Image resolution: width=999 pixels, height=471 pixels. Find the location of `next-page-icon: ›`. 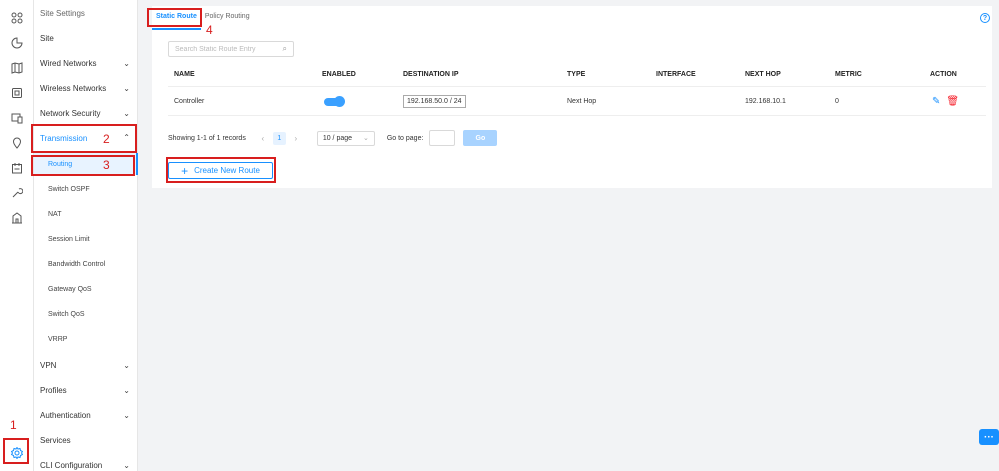

next-page-icon: › is located at coordinates (296, 138).